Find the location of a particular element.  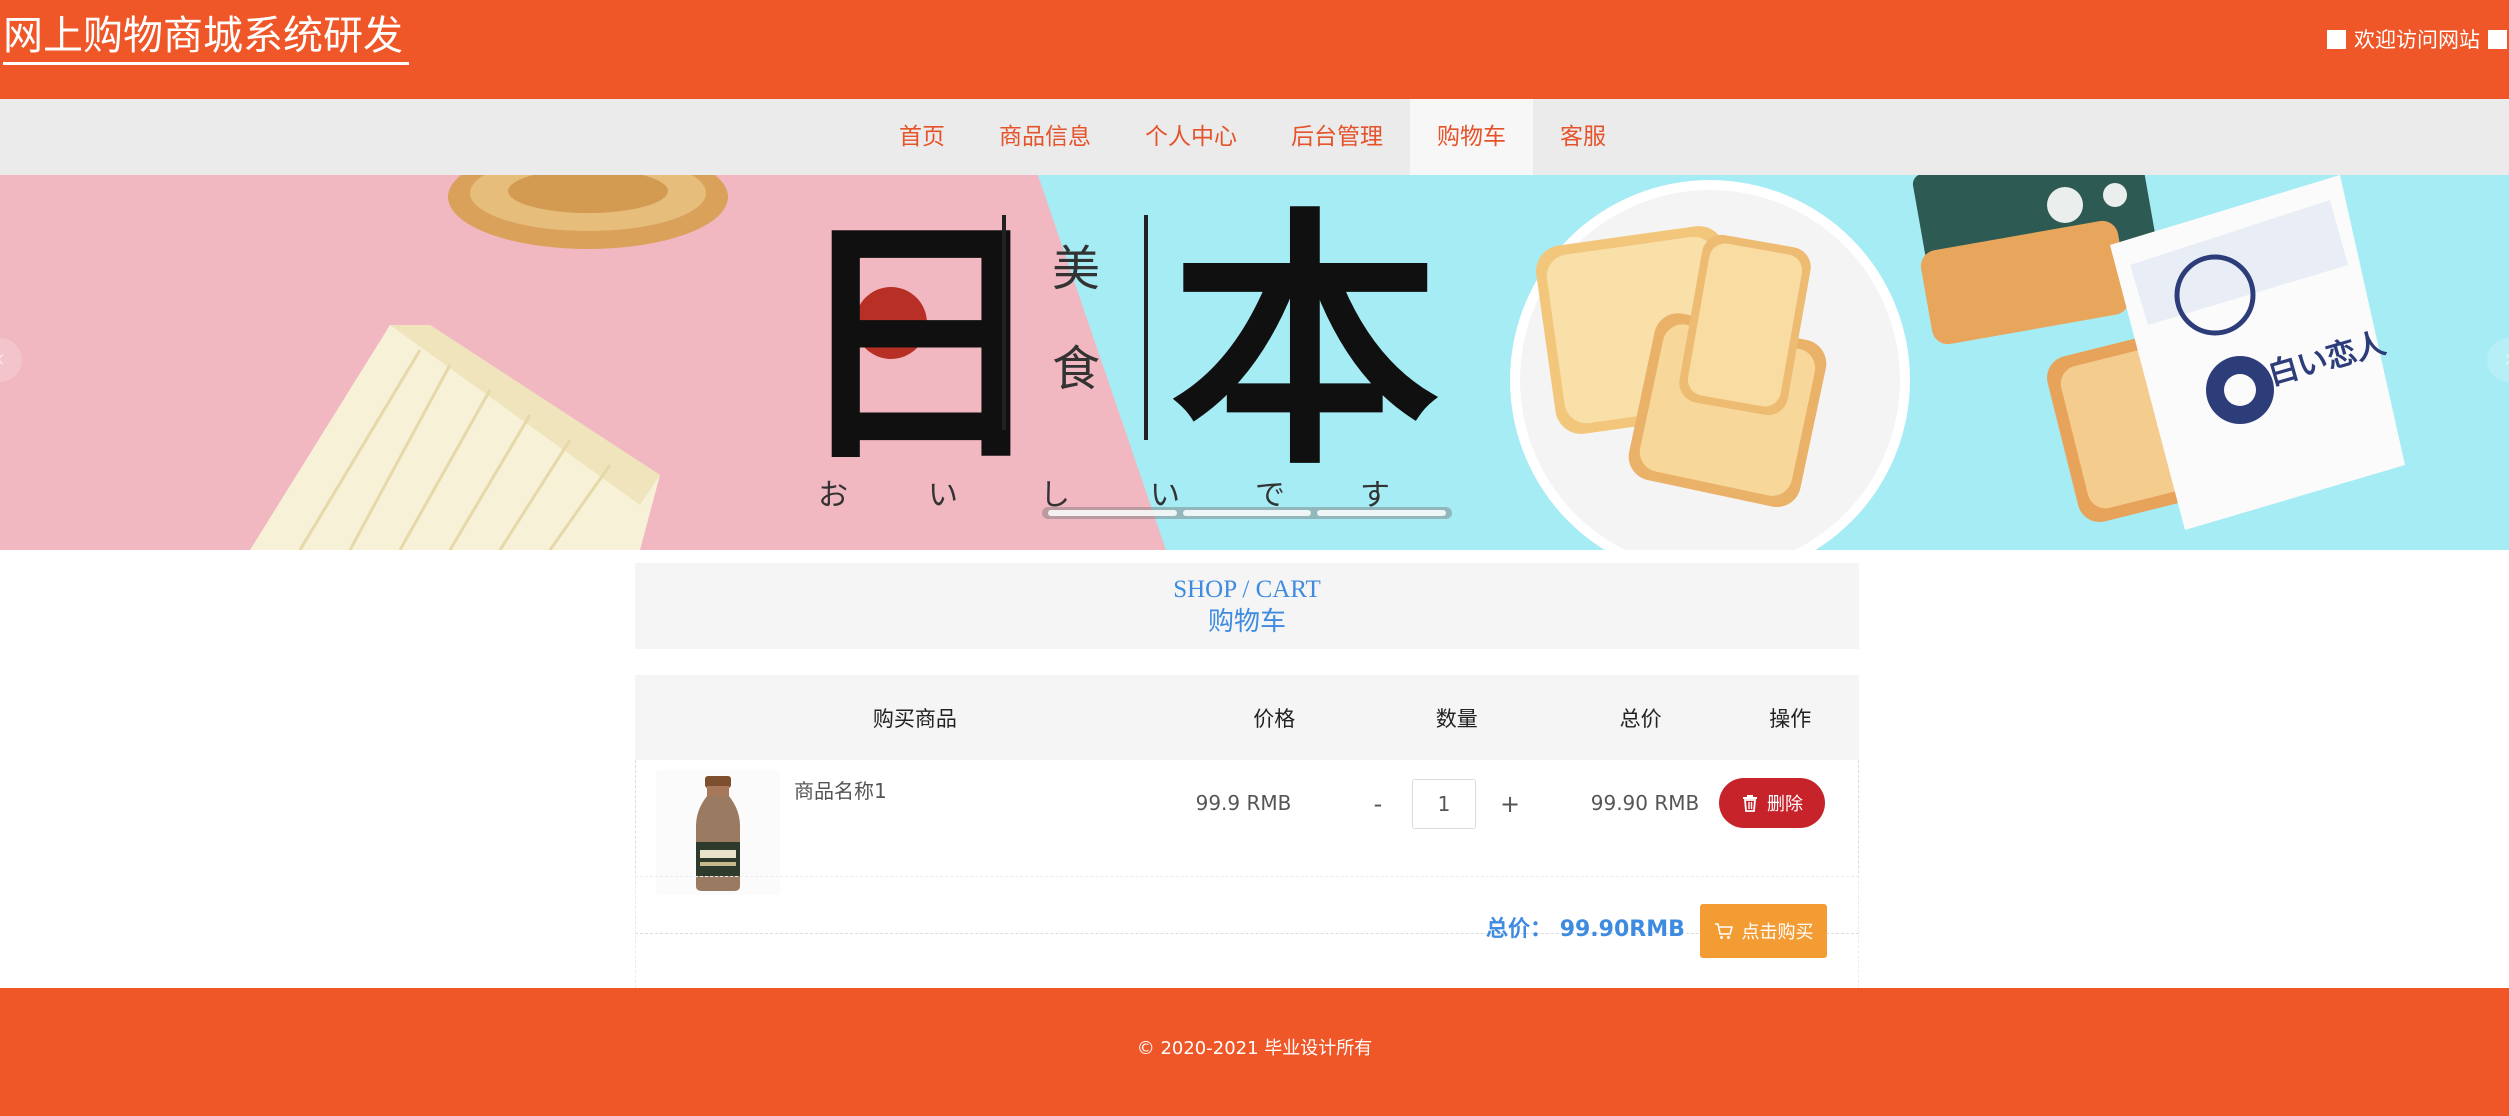

welcome-bar: 欢迎访问网站 is located at coordinates (2417, 39).